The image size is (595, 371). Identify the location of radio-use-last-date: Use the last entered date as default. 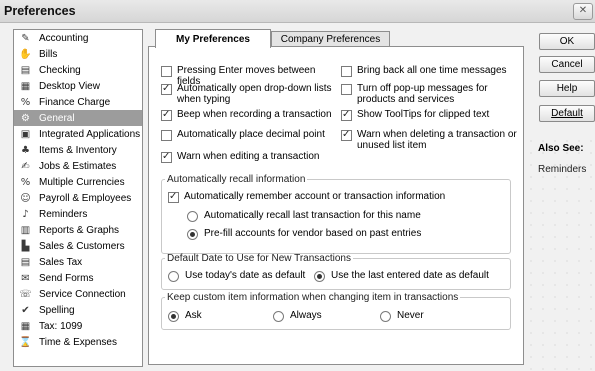
(409, 276).